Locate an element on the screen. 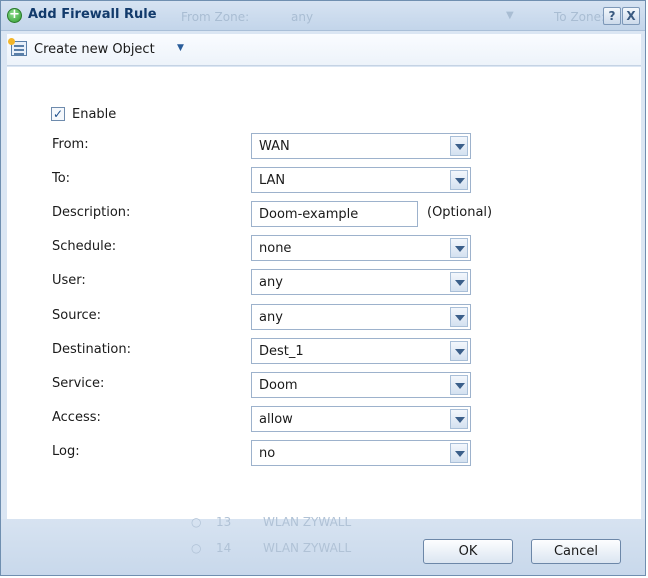 The image size is (648, 578). destination-value: Dest_1 is located at coordinates (281, 351).